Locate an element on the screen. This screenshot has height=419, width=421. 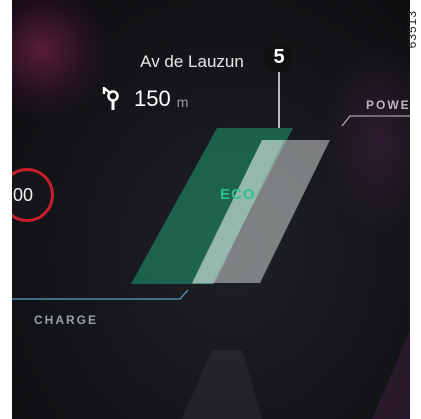
right-edge-glow is located at coordinates (391, 374).